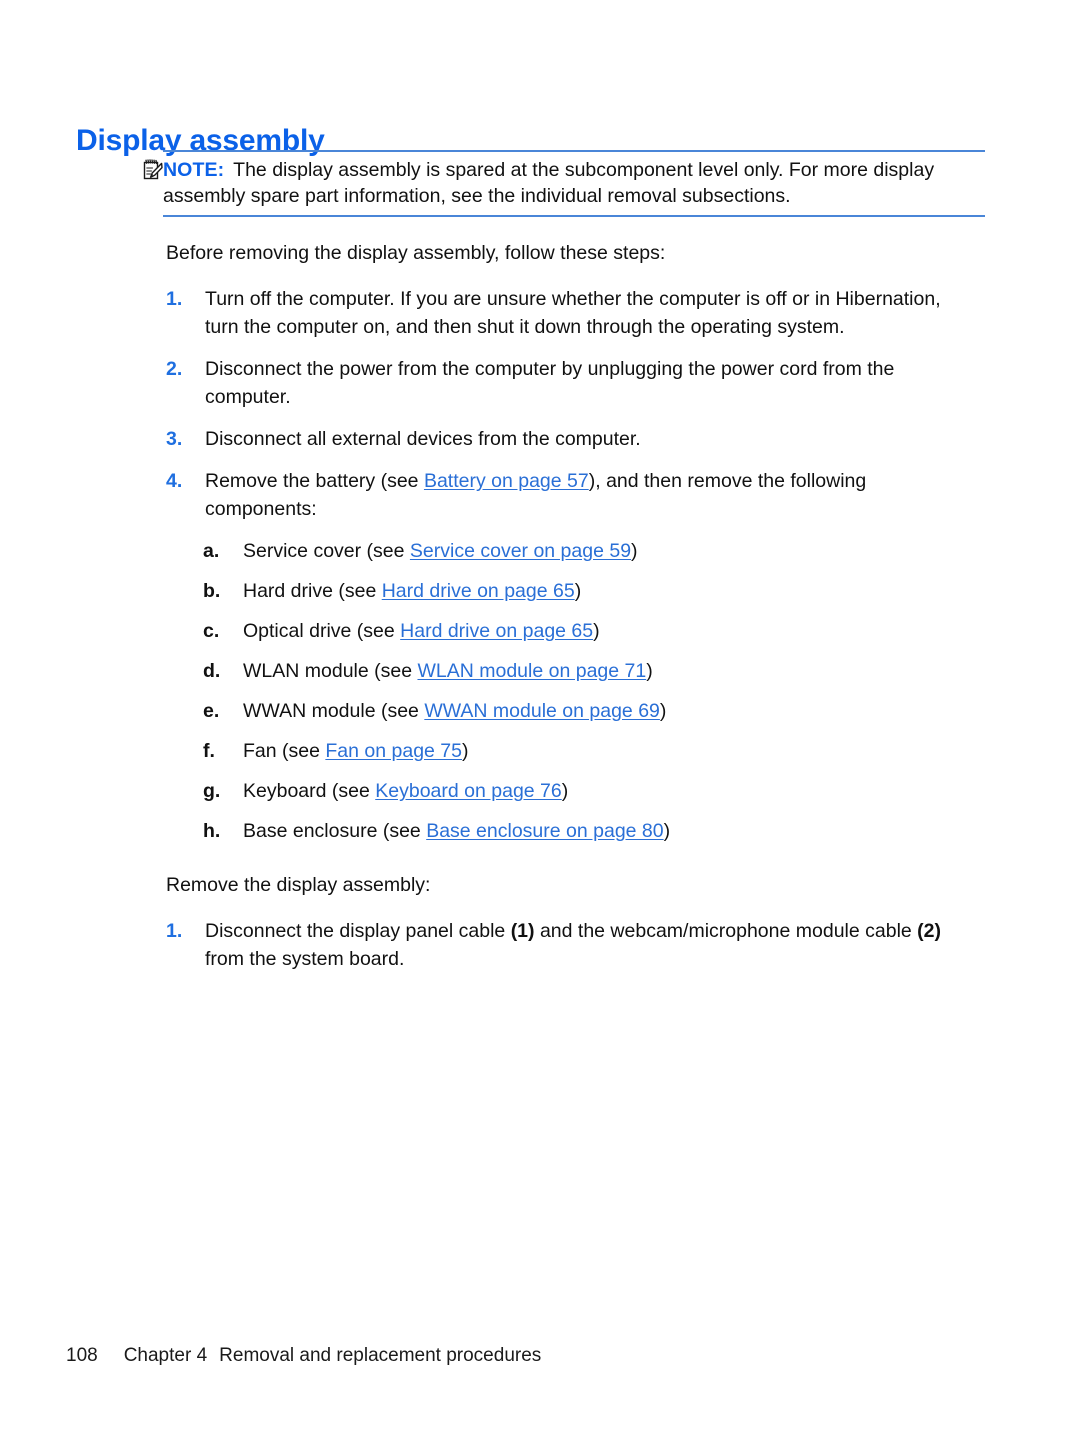 This screenshot has width=1080, height=1437. Describe the element at coordinates (478, 591) in the screenshot. I see `link-hard-drive: Hard drive on page 65` at that location.